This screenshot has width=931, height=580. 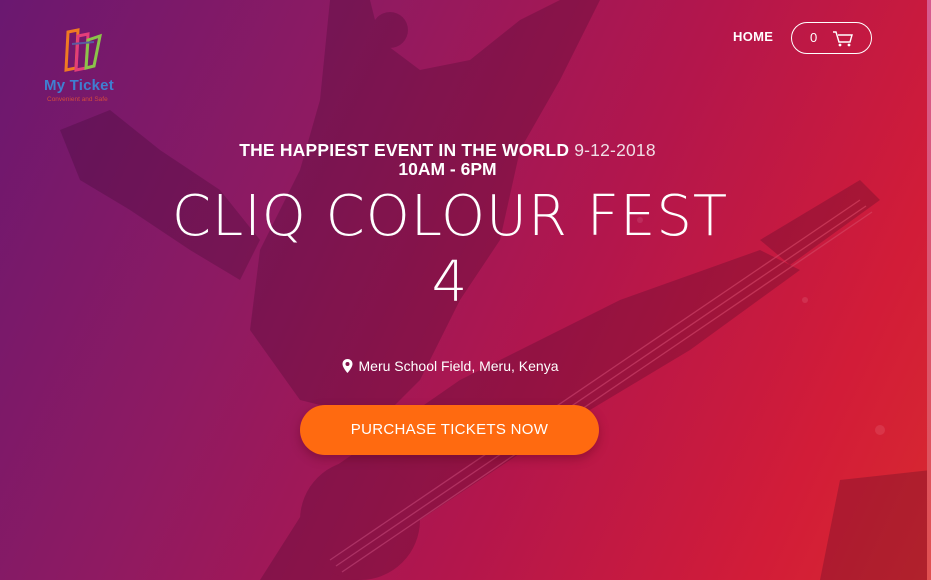 I want to click on event-location: Meru School Field, Meru, Kenya, so click(x=450, y=366).